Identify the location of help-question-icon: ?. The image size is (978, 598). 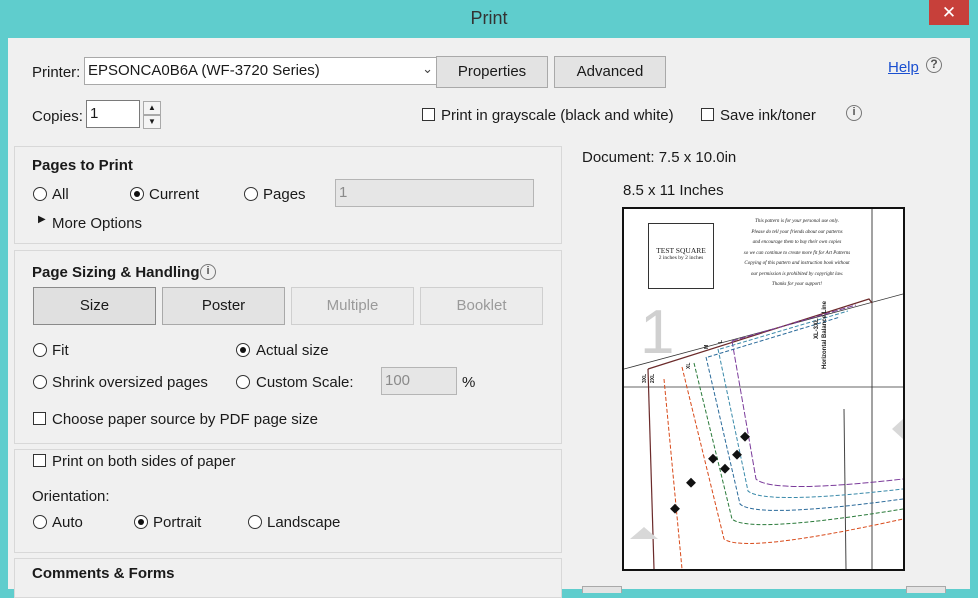
(934, 65).